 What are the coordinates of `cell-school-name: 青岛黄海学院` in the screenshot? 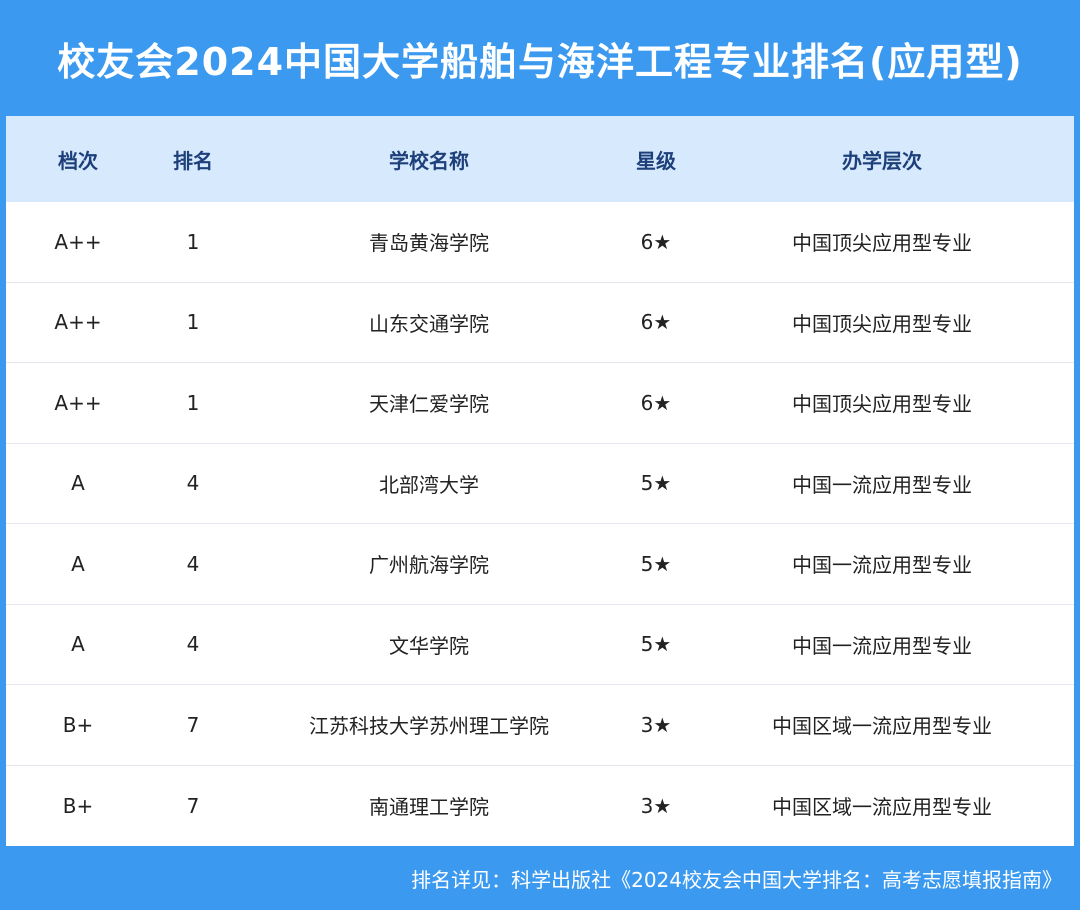 It's located at (429, 243).